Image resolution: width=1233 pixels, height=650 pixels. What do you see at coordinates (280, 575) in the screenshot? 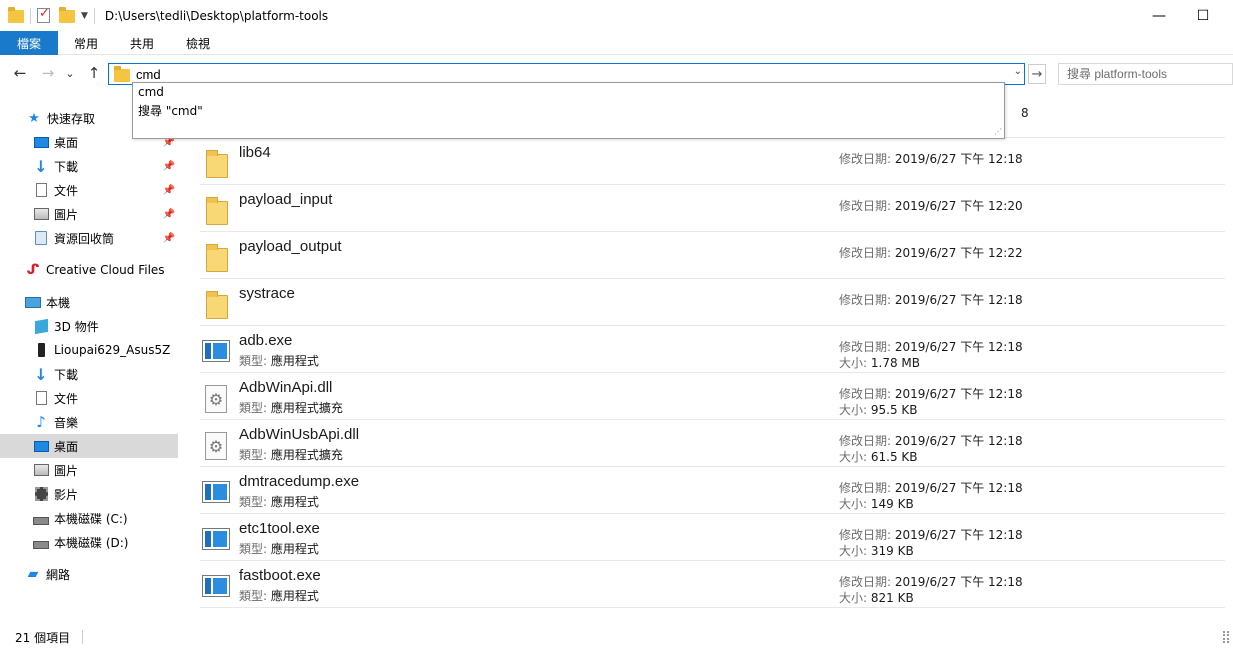
I see `file-name: fastboot.exe` at bounding box center [280, 575].